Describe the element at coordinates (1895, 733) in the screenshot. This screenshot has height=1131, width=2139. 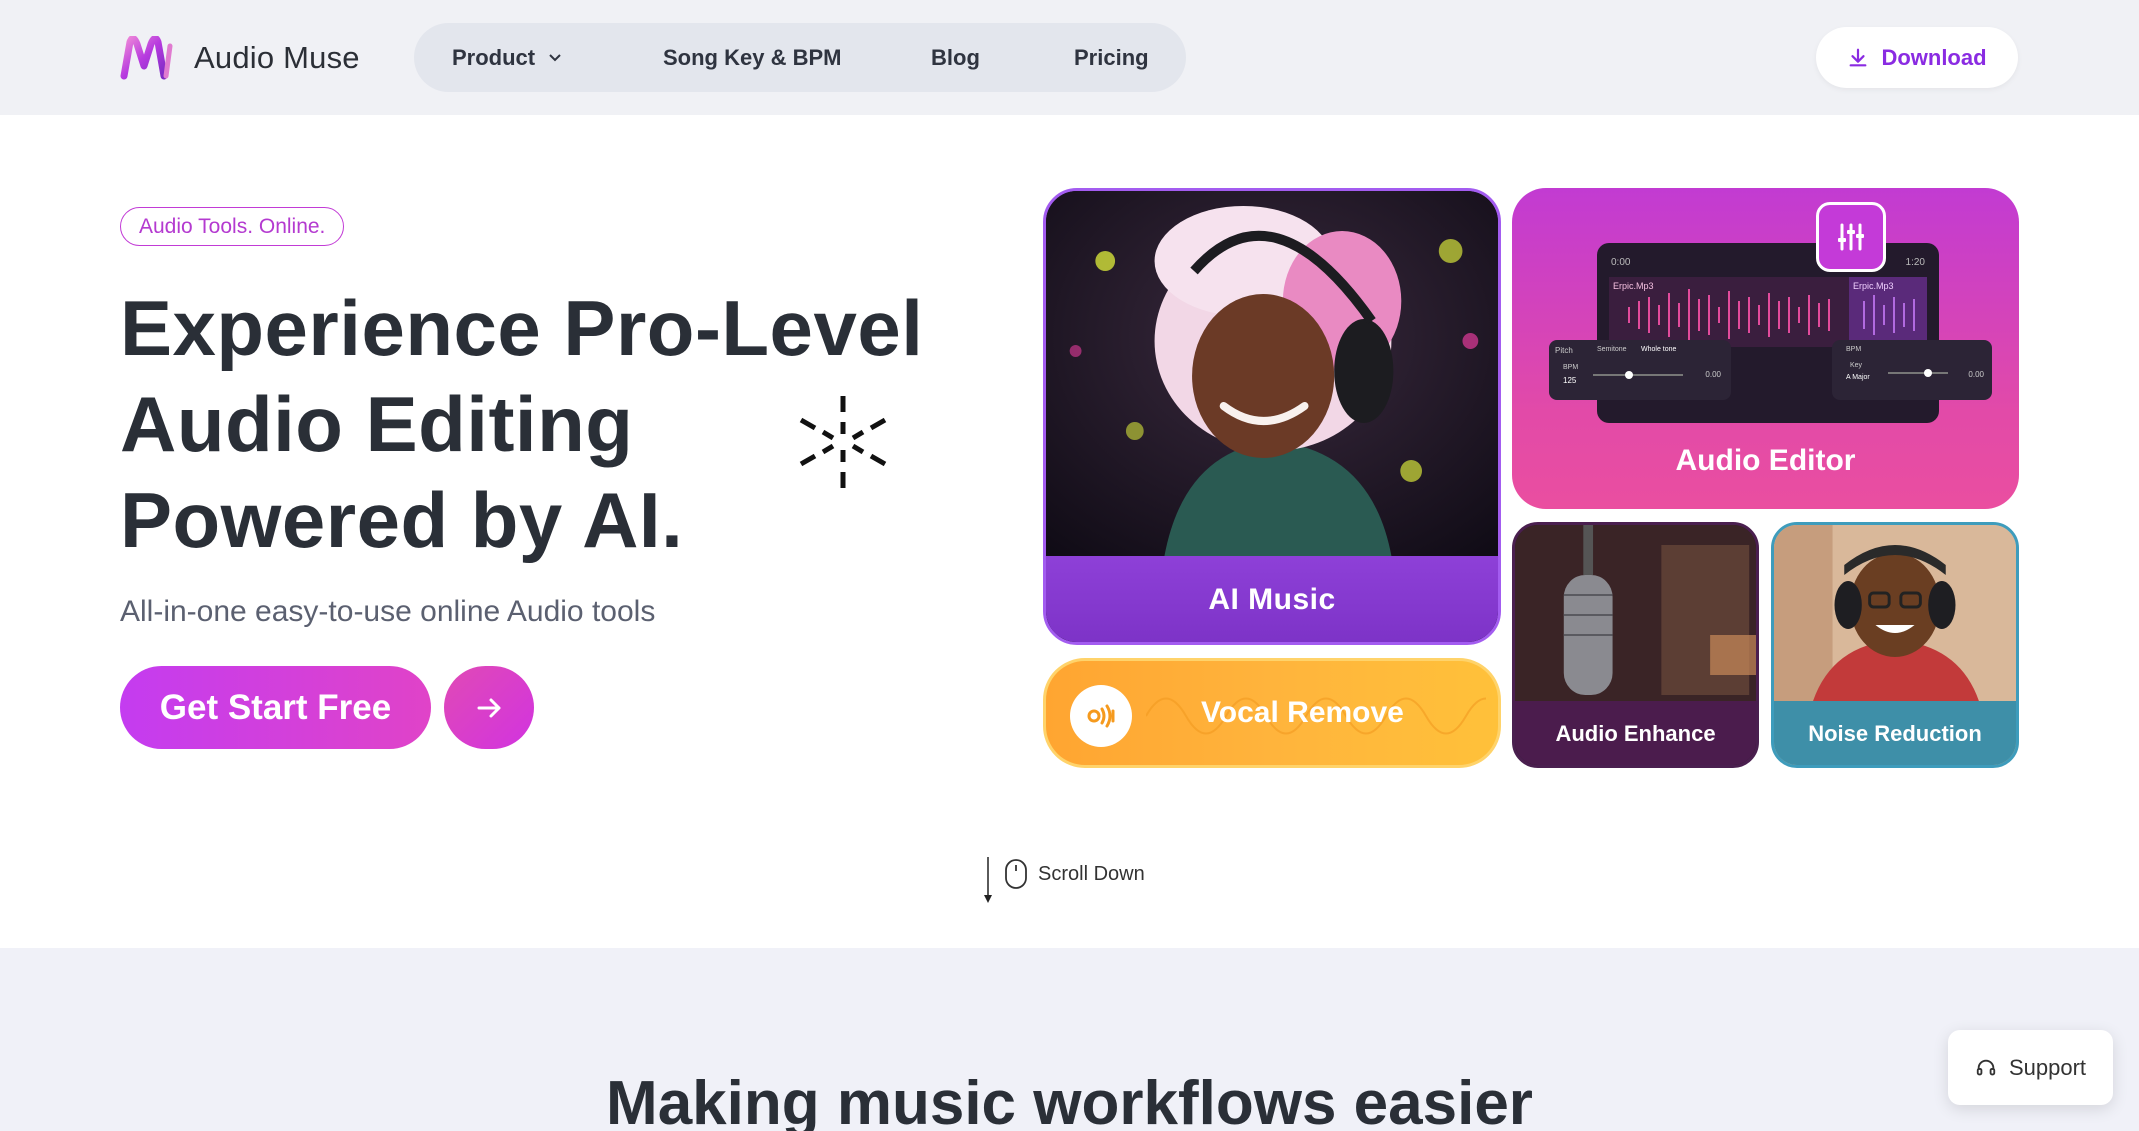
I see `noise-reduction-label: Noise Reduction` at that location.